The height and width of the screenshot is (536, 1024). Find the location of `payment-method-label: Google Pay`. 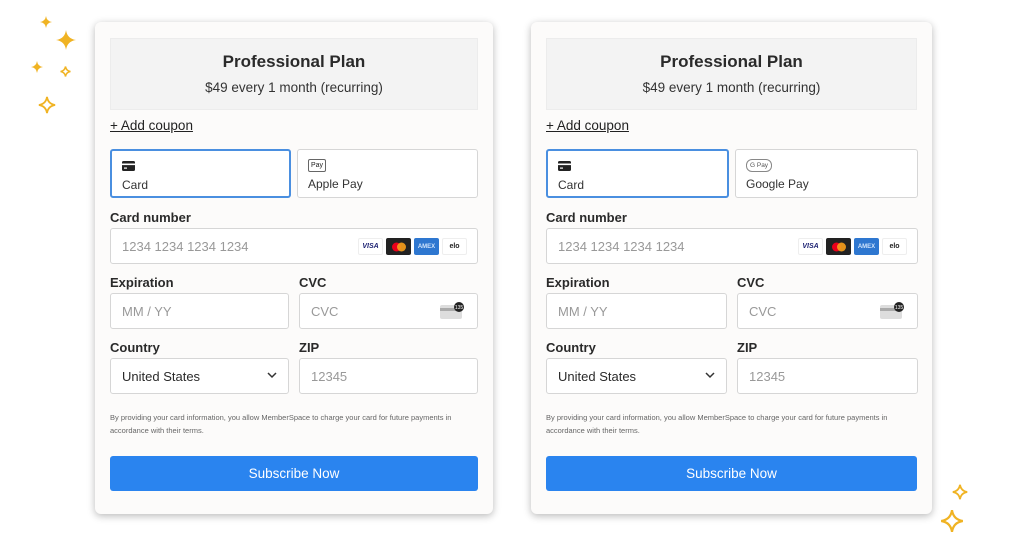

payment-method-label: Google Pay is located at coordinates (777, 184).